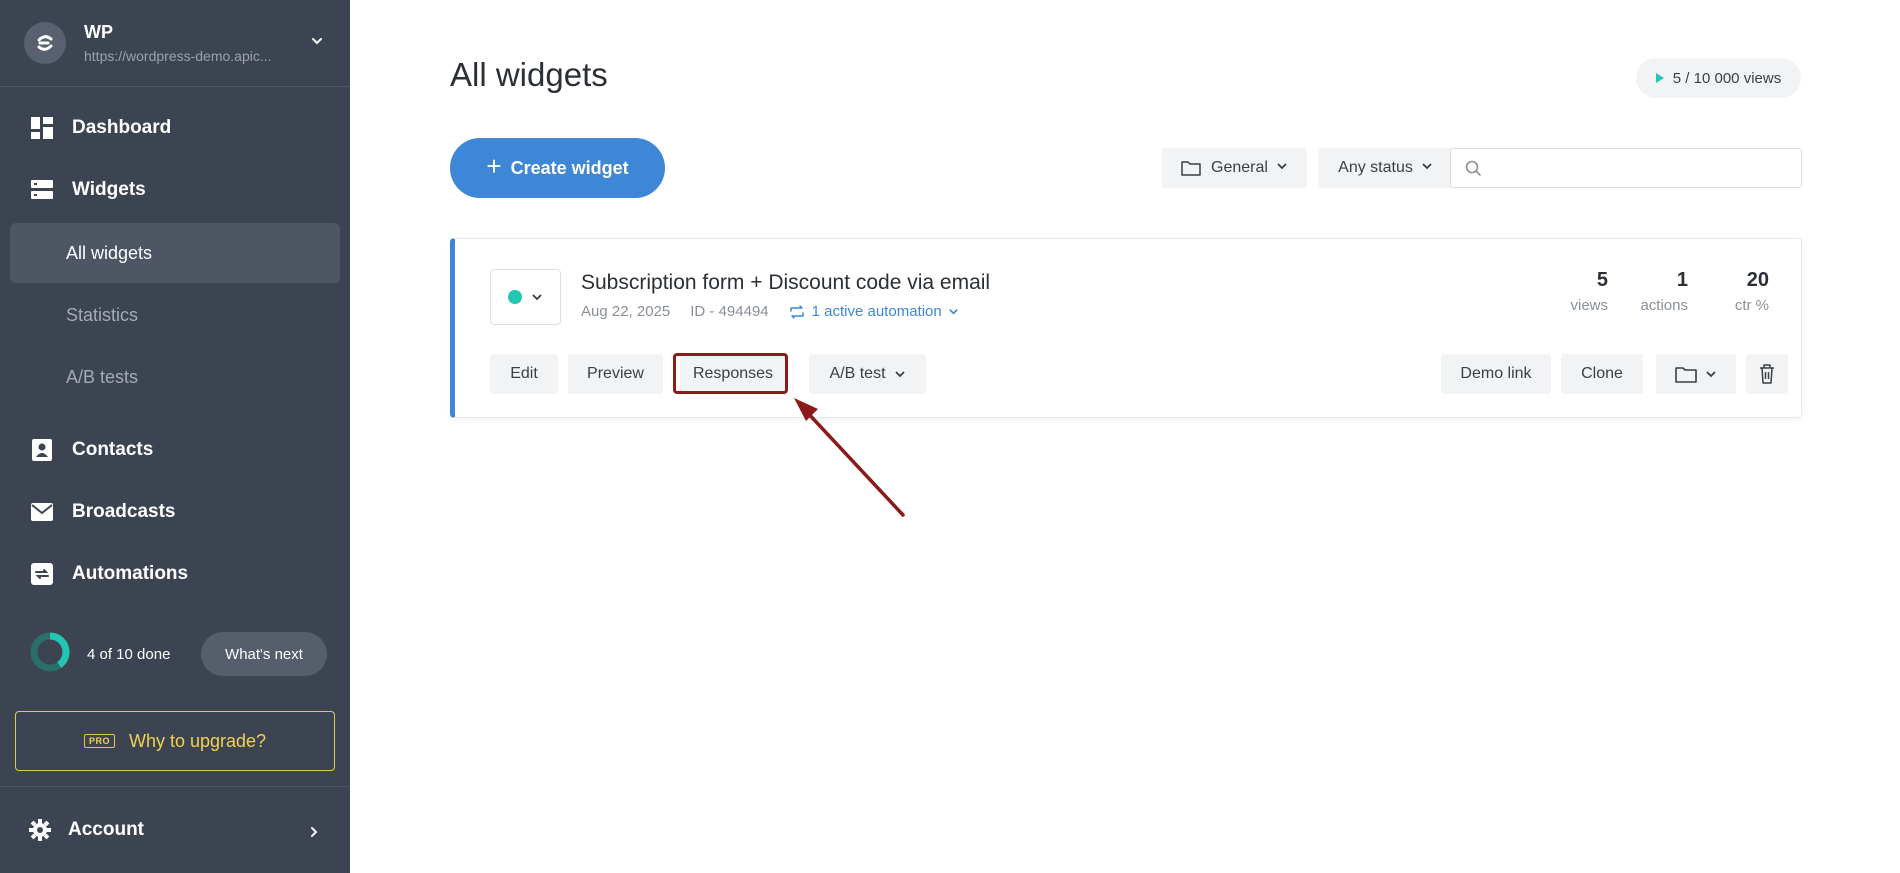  What do you see at coordinates (1589, 305) in the screenshot?
I see `stat-label: views` at bounding box center [1589, 305].